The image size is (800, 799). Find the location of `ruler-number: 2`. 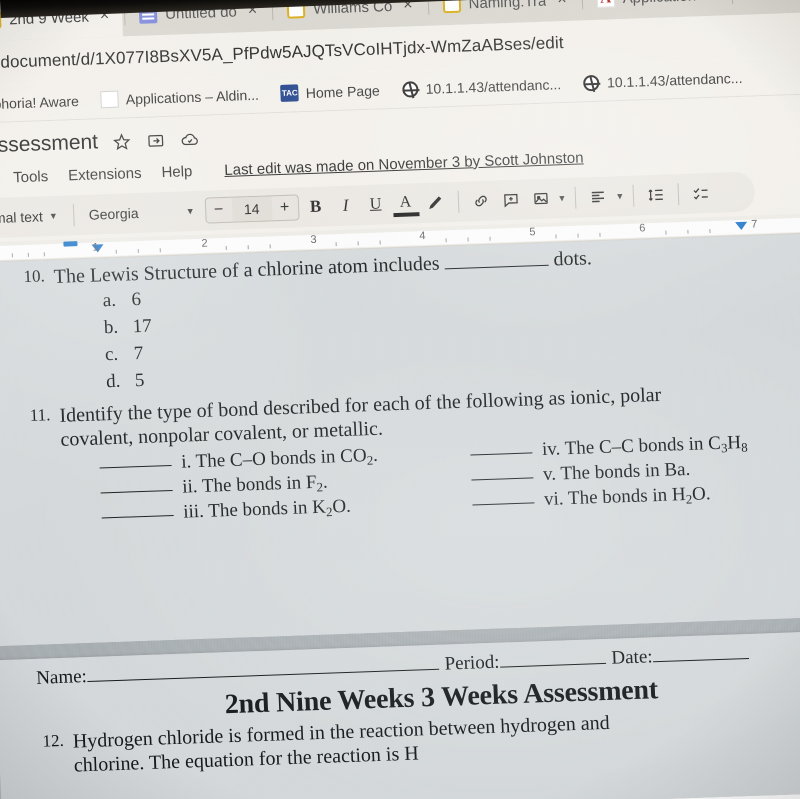

ruler-number: 2 is located at coordinates (204, 243).